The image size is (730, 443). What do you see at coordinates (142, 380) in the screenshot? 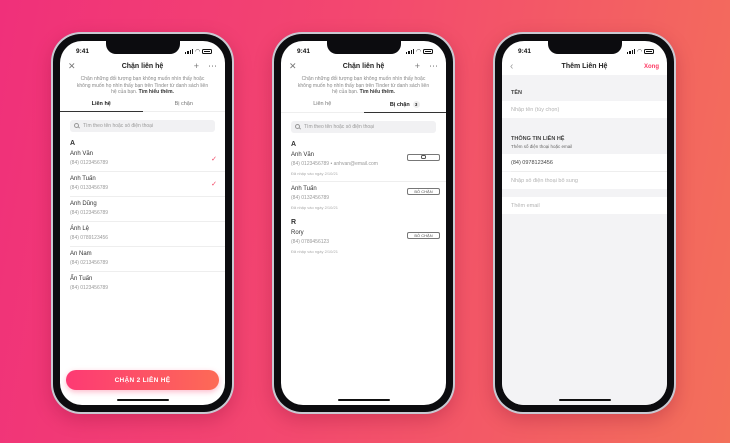
I see `block-contacts-button: CHẶN 2 LIÊN HỆ` at bounding box center [142, 380].